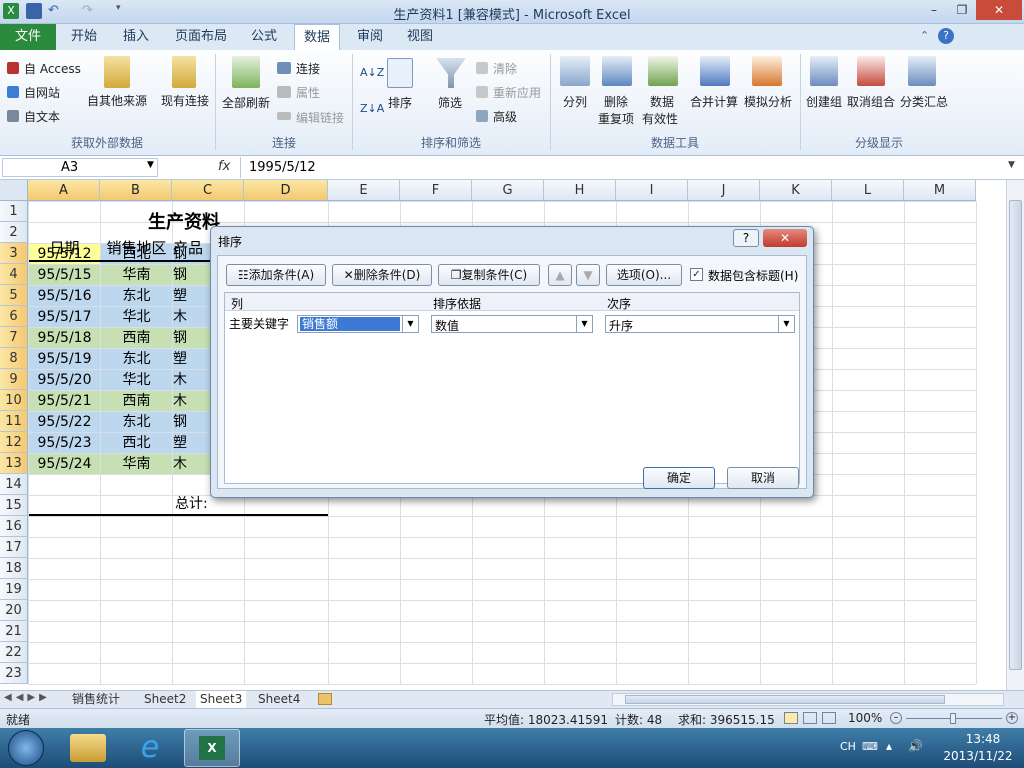  What do you see at coordinates (64, 422) in the screenshot?
I see `cell-date: 95/5/22` at bounding box center [64, 422].